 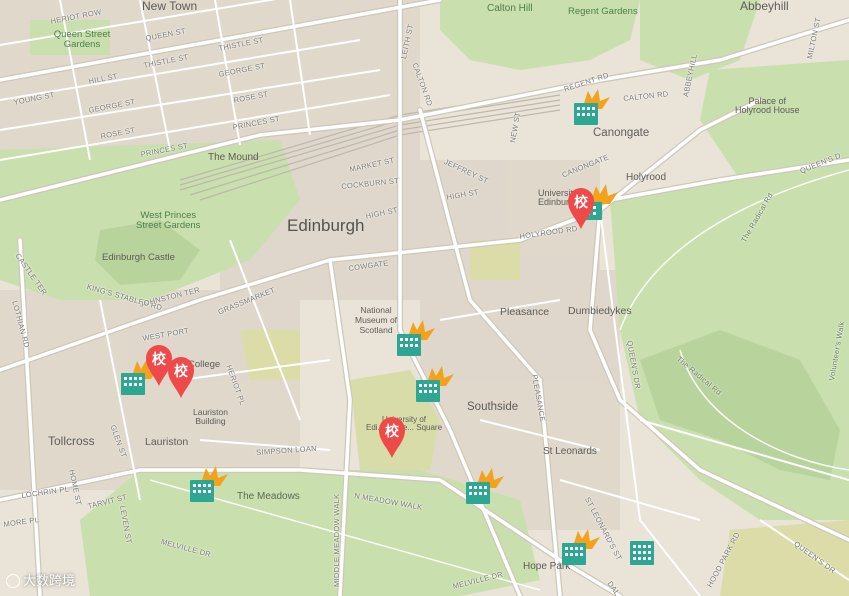 What do you see at coordinates (49, 581) in the screenshot?
I see `watermark-text: 大数跨境` at bounding box center [49, 581].